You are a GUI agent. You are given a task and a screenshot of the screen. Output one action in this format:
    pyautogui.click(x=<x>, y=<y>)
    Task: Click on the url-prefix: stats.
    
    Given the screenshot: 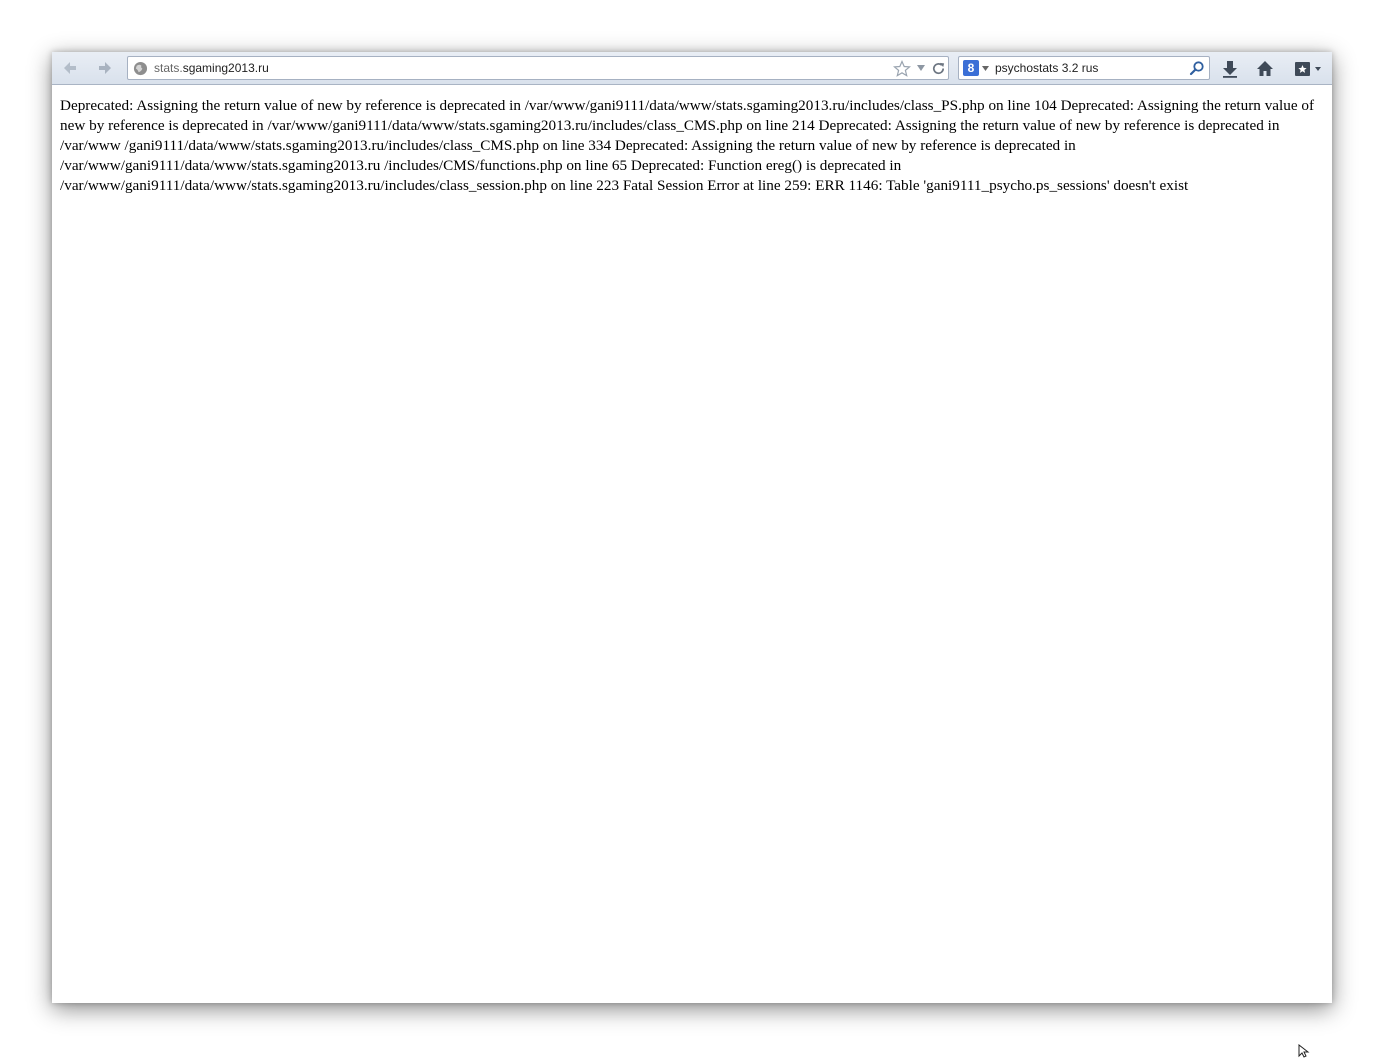 What is the action you would take?
    pyautogui.click(x=168, y=68)
    